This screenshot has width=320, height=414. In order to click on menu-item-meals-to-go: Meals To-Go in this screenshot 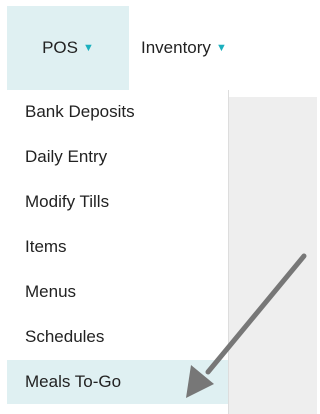, I will do `click(117, 382)`.